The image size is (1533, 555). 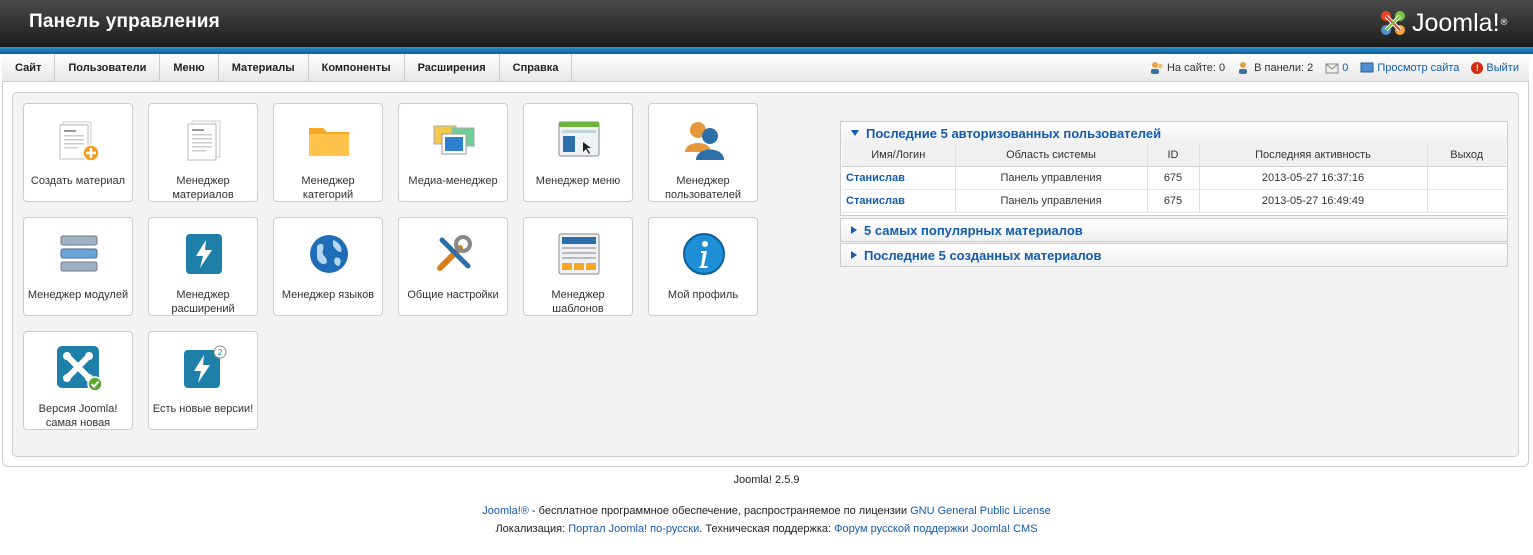 I want to click on quickicon-module-manager: Менеджер модулей, so click(x=78, y=266).